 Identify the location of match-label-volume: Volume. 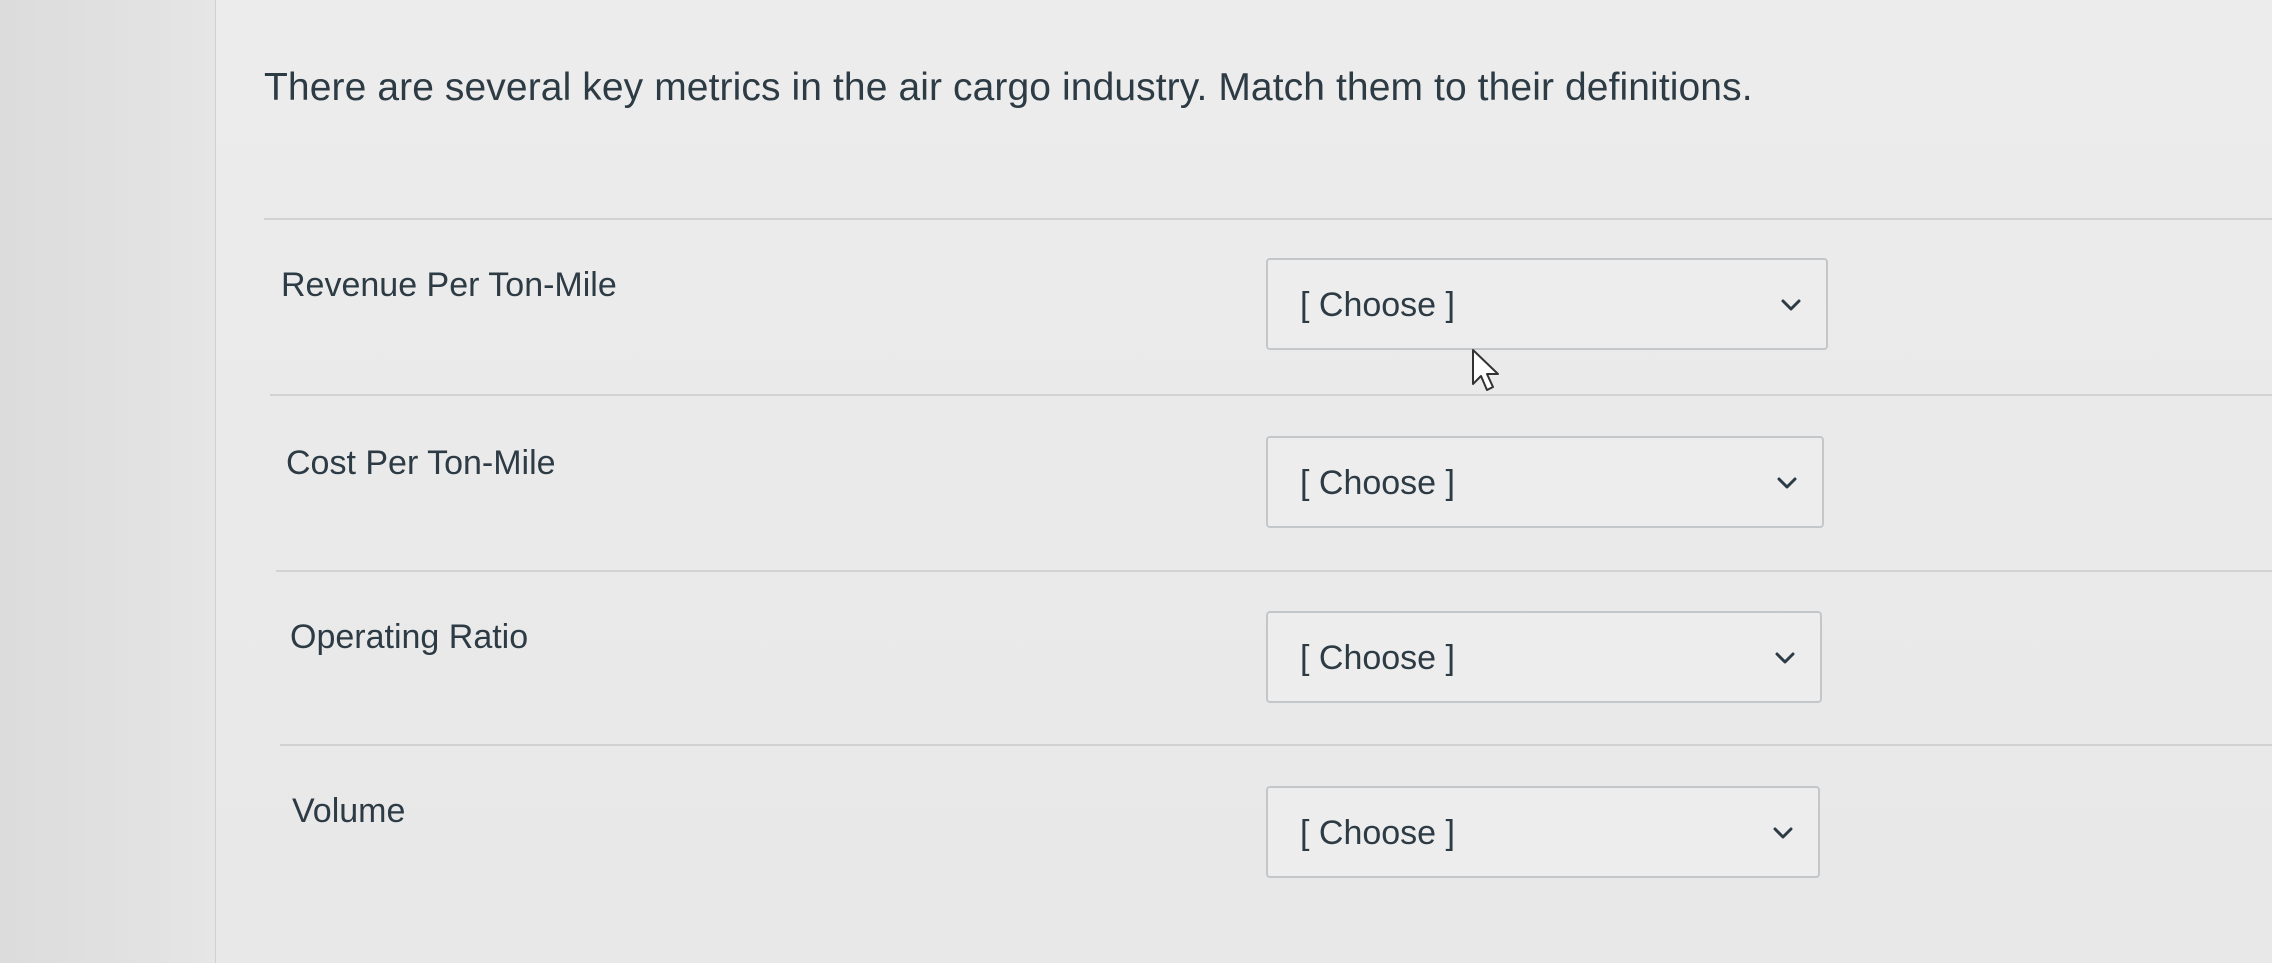
(349, 811).